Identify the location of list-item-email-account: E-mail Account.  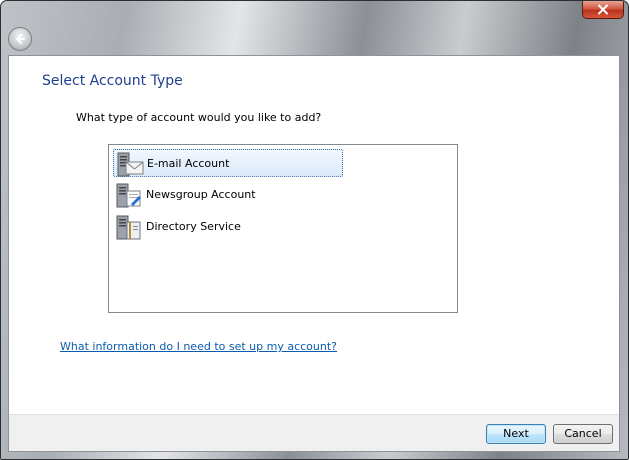
(228, 163).